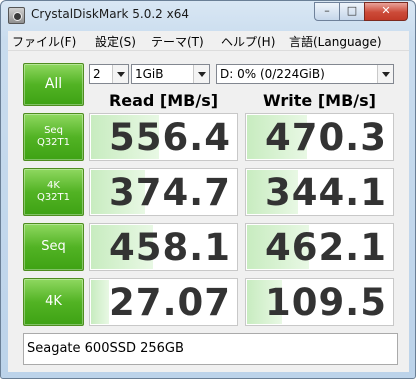 The width and height of the screenshot is (416, 379). Describe the element at coordinates (169, 192) in the screenshot. I see `4k-q32t1-read-value: 374.7` at that location.